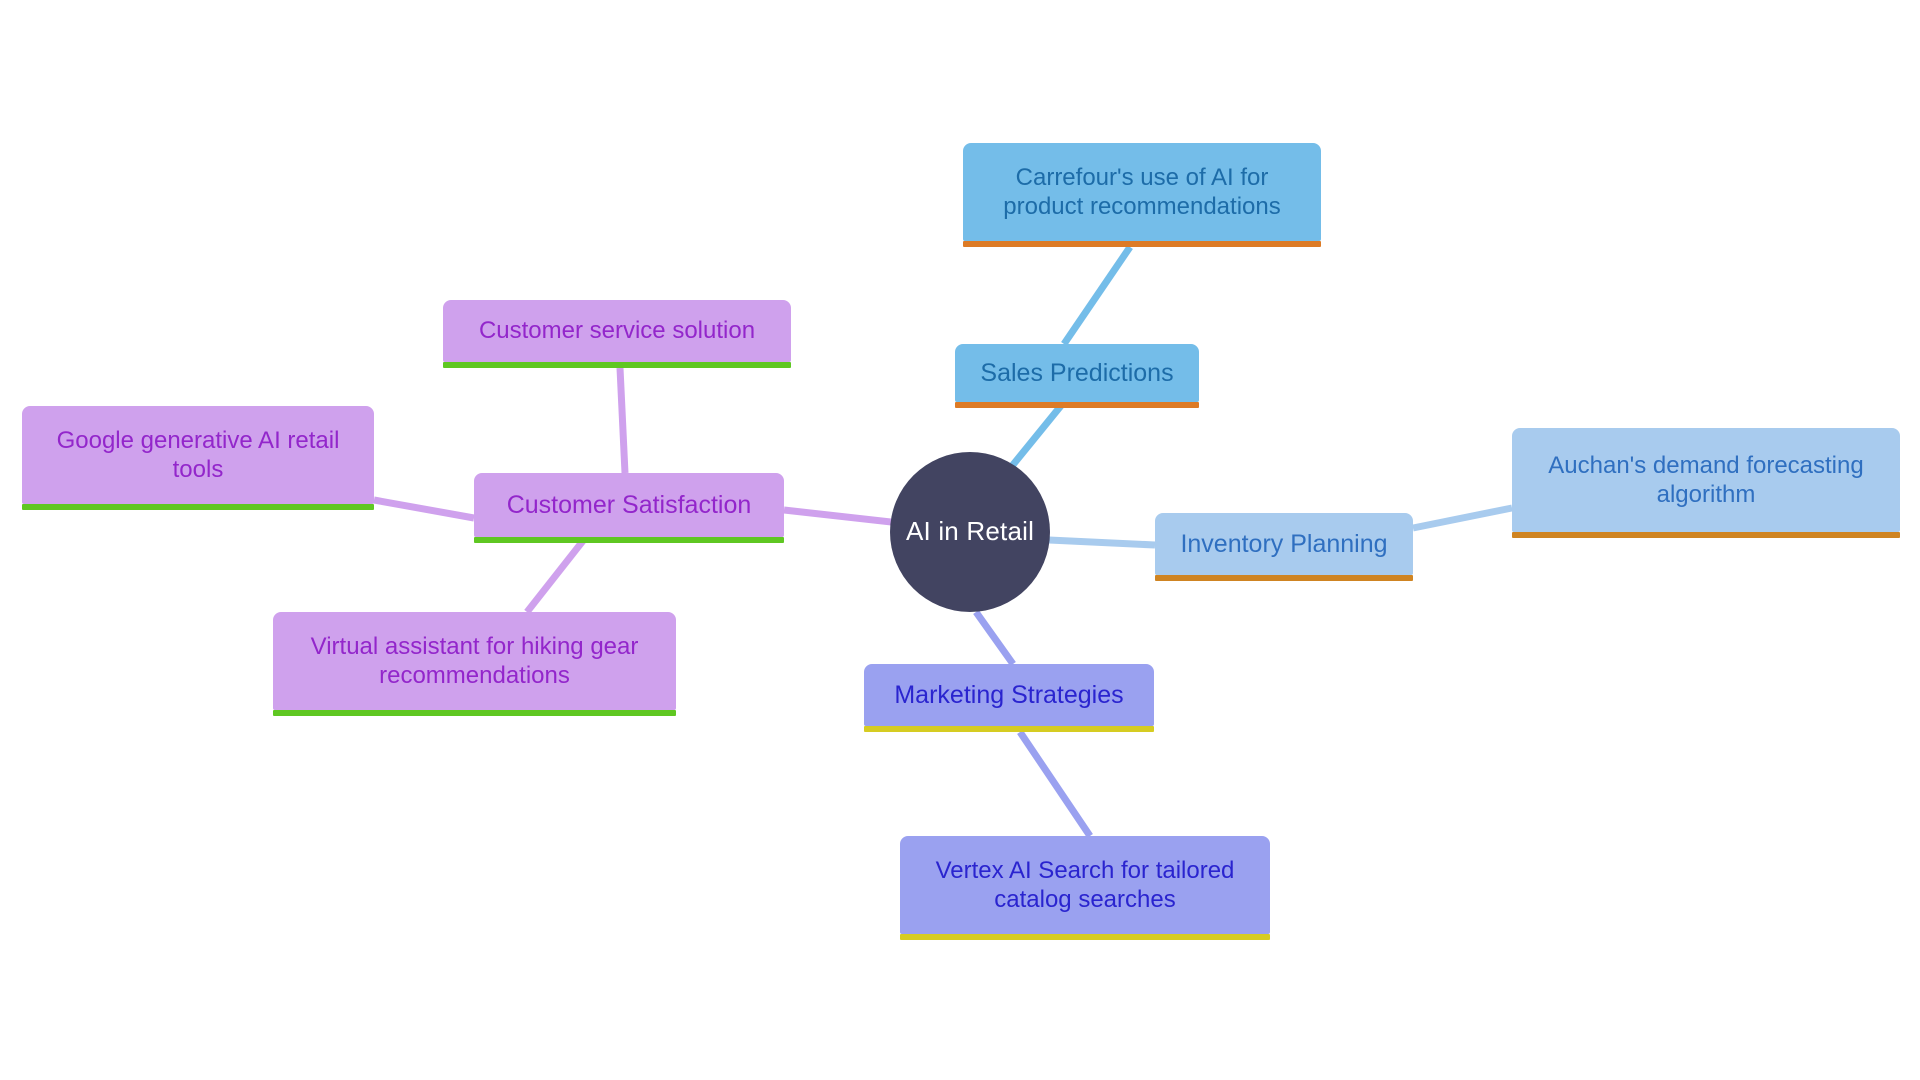  I want to click on node-label: Customer Satisfaction, so click(629, 504).